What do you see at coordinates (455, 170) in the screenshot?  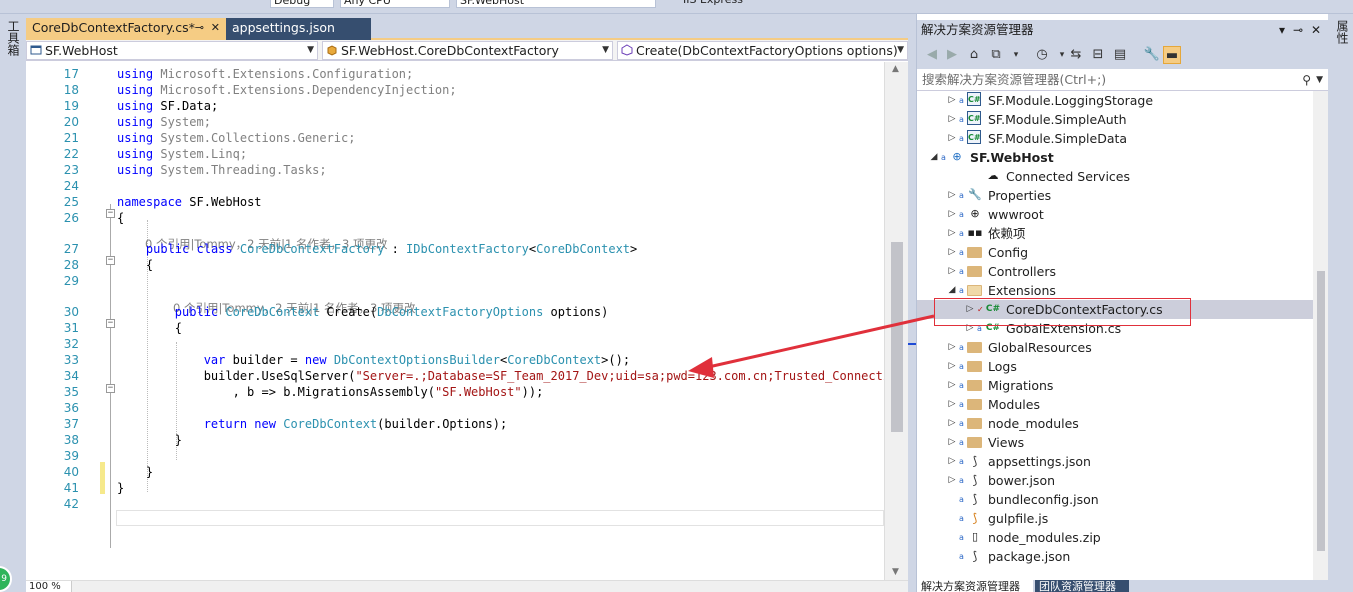 I see `code-line: 23 using System.Threading.Tasks;` at bounding box center [455, 170].